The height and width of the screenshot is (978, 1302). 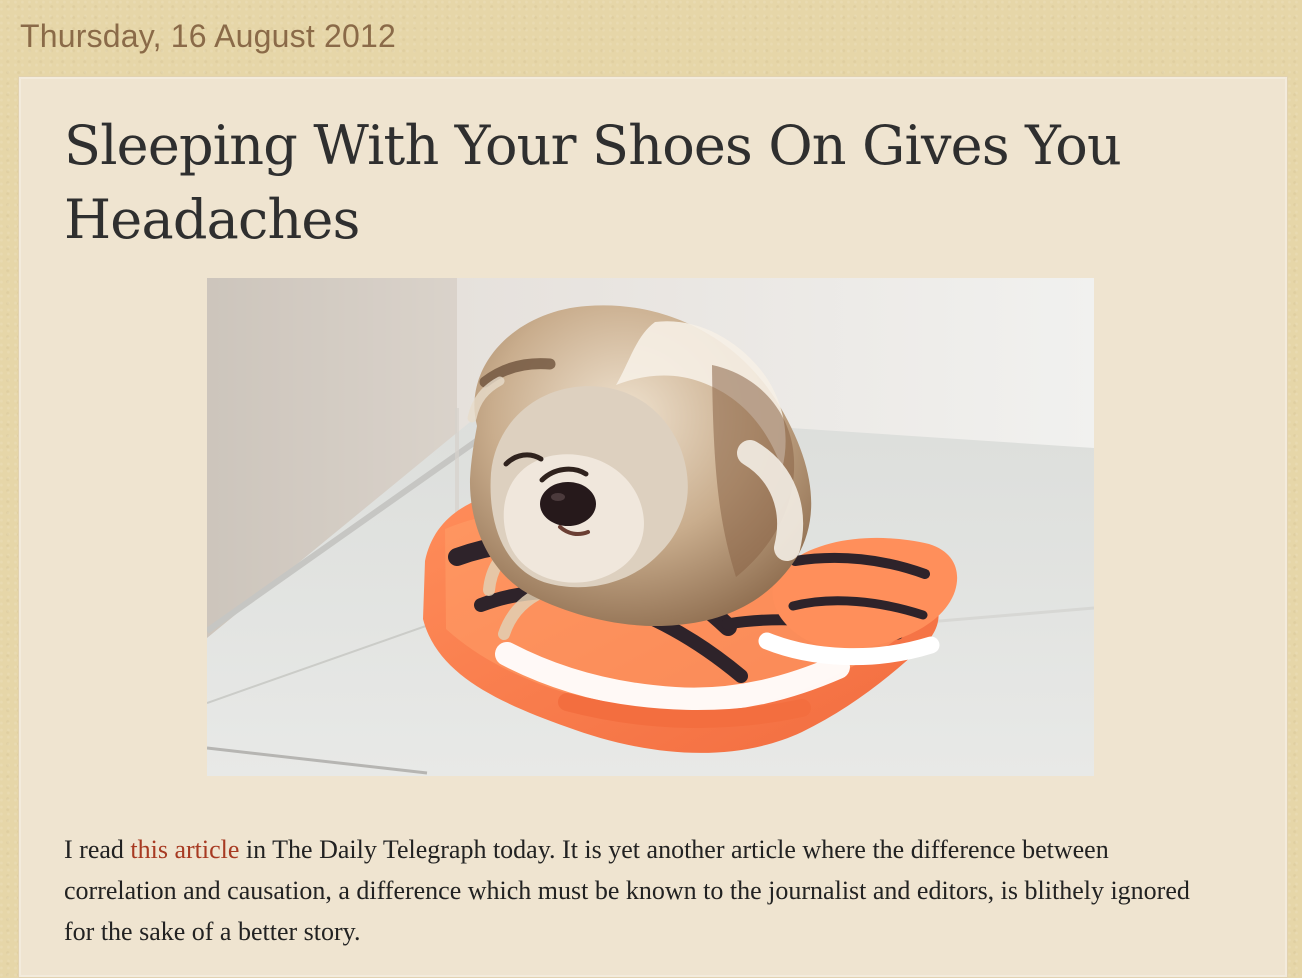 I want to click on post-body-text-before-link: I read, so click(x=97, y=849).